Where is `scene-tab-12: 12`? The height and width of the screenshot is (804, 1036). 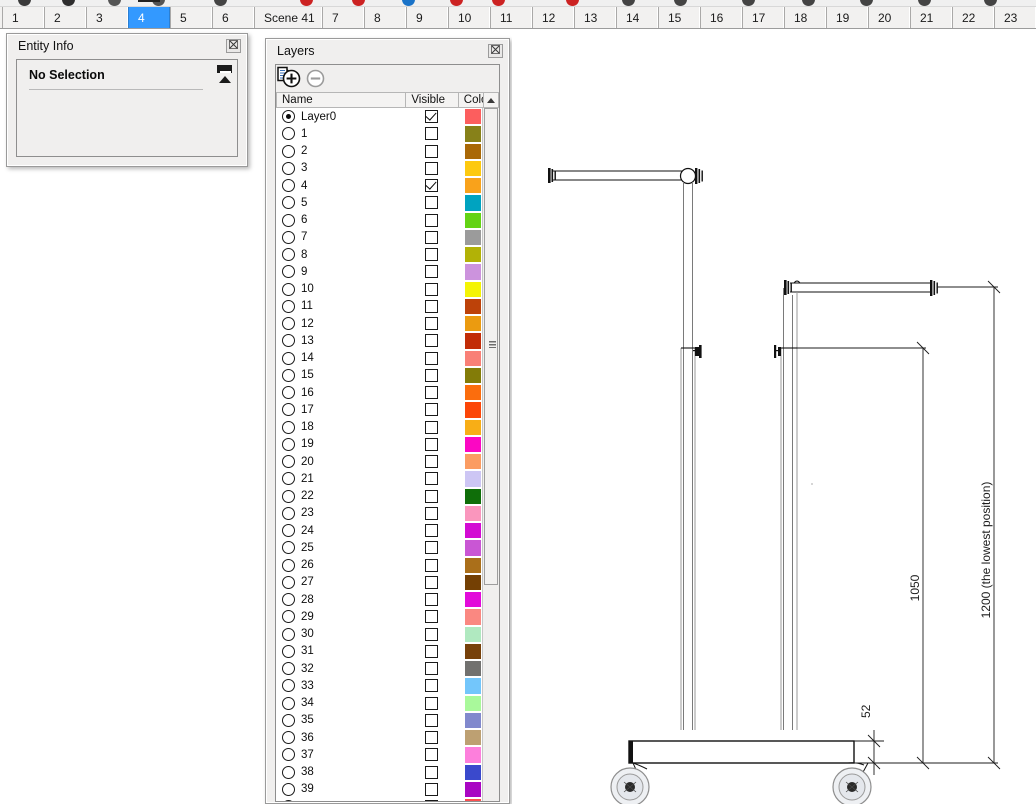
scene-tab-12: 12 is located at coordinates (553, 17).